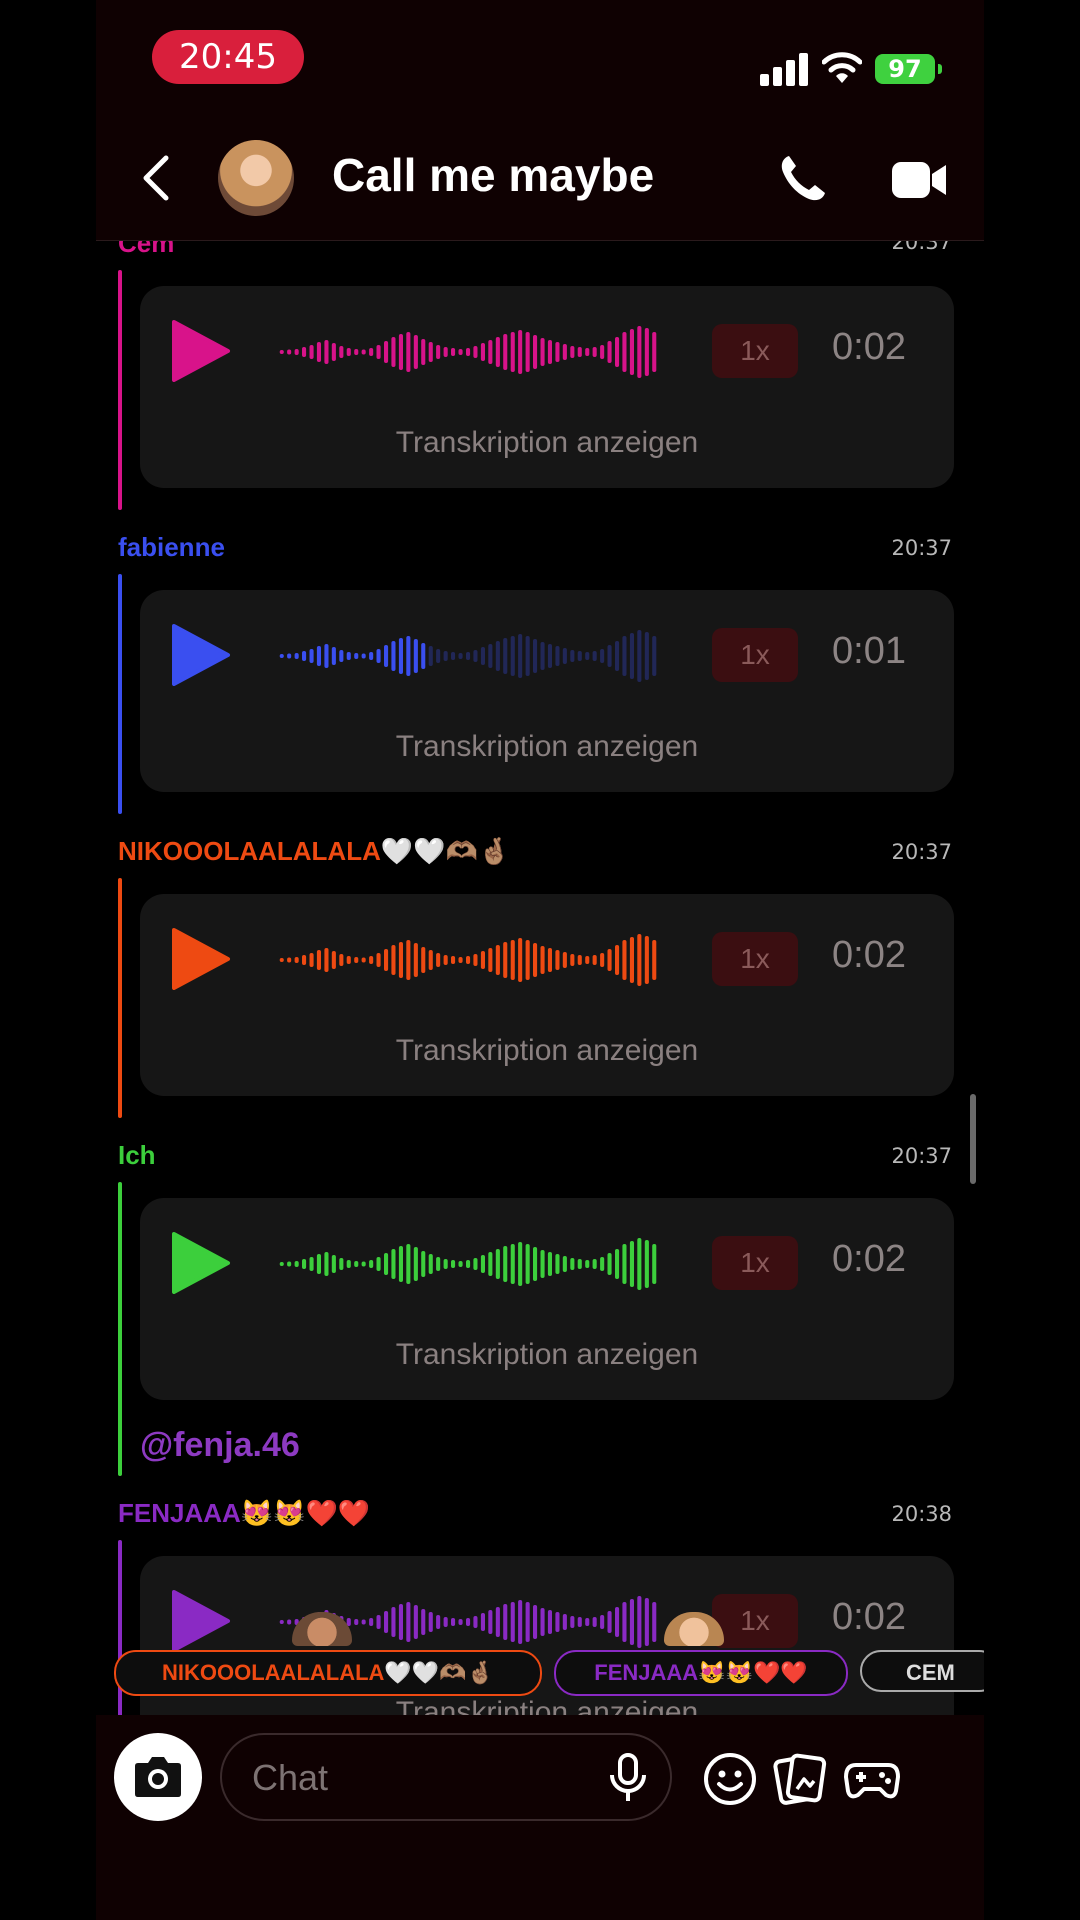 The height and width of the screenshot is (1920, 1080). What do you see at coordinates (156, 178) in the screenshot?
I see `chevron-left-icon` at bounding box center [156, 178].